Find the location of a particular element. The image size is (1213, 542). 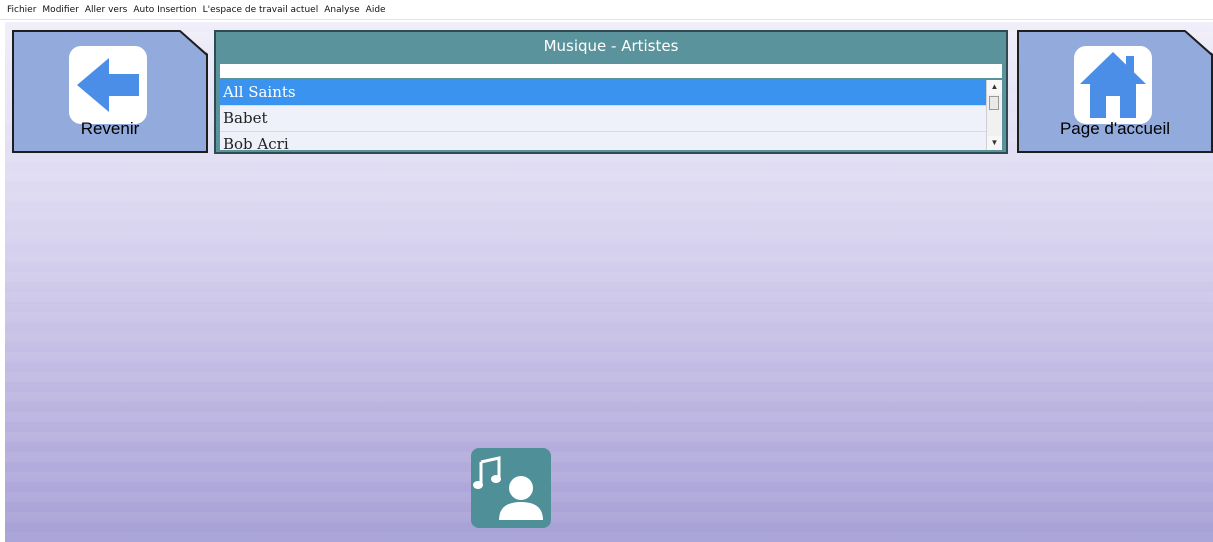

back-button: Revenir is located at coordinates (110, 91).